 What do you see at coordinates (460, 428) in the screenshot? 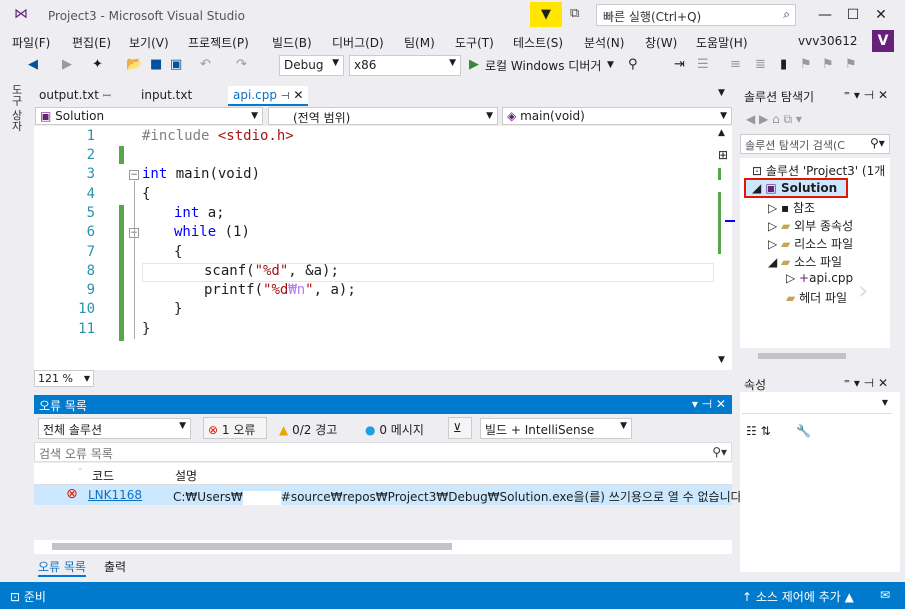
I see `filter-icon: ⊻` at bounding box center [460, 428].